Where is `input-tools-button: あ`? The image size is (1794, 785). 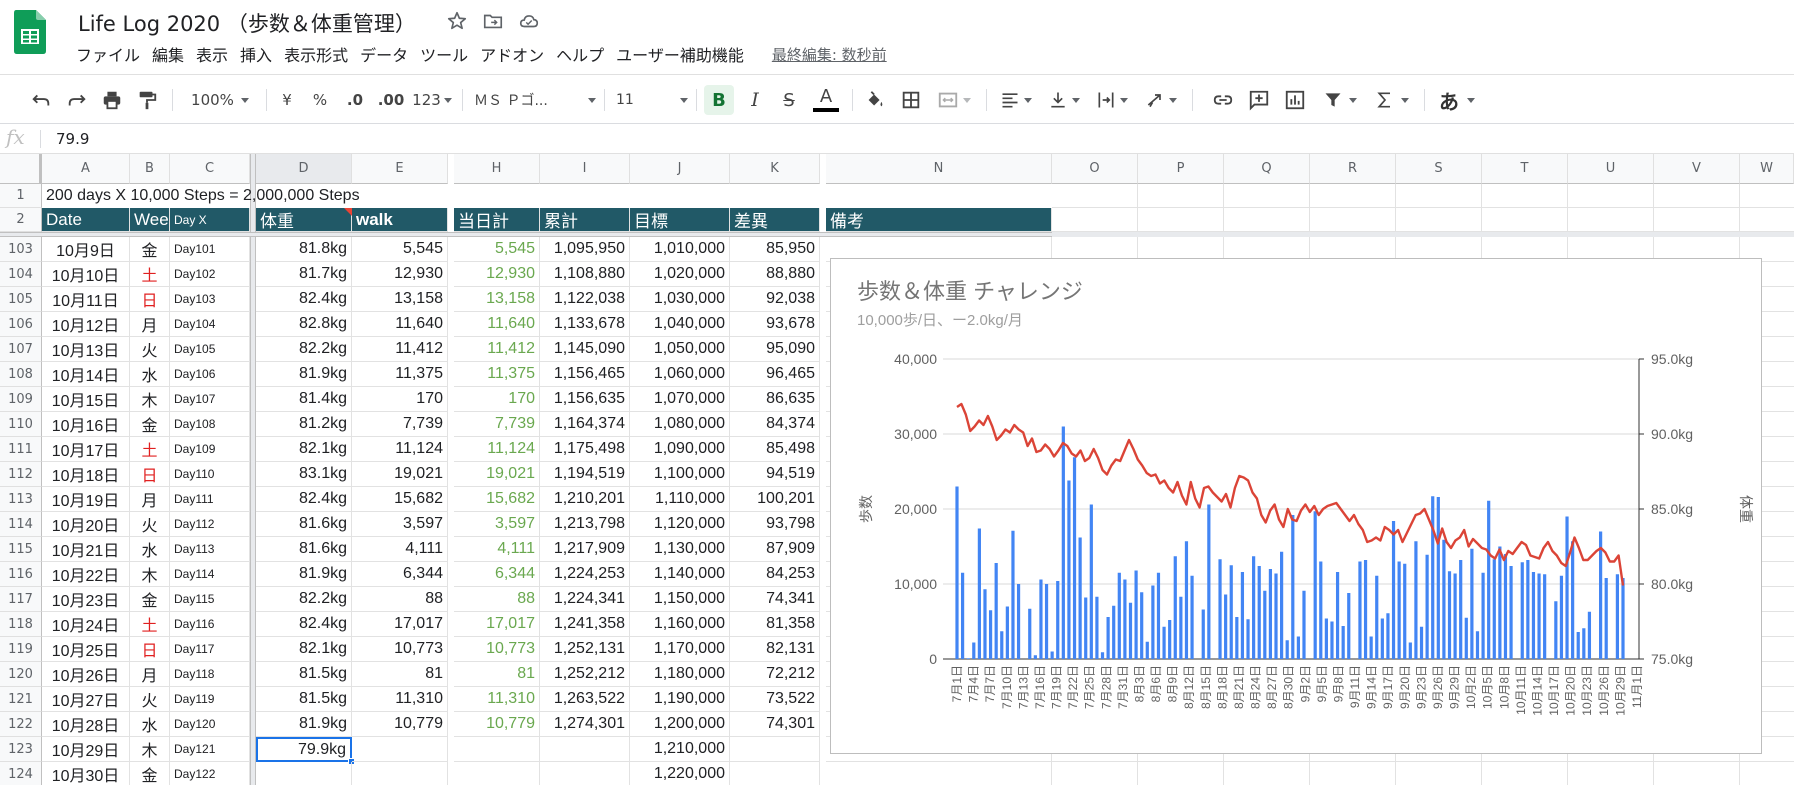
input-tools-button: あ is located at coordinates (1457, 100).